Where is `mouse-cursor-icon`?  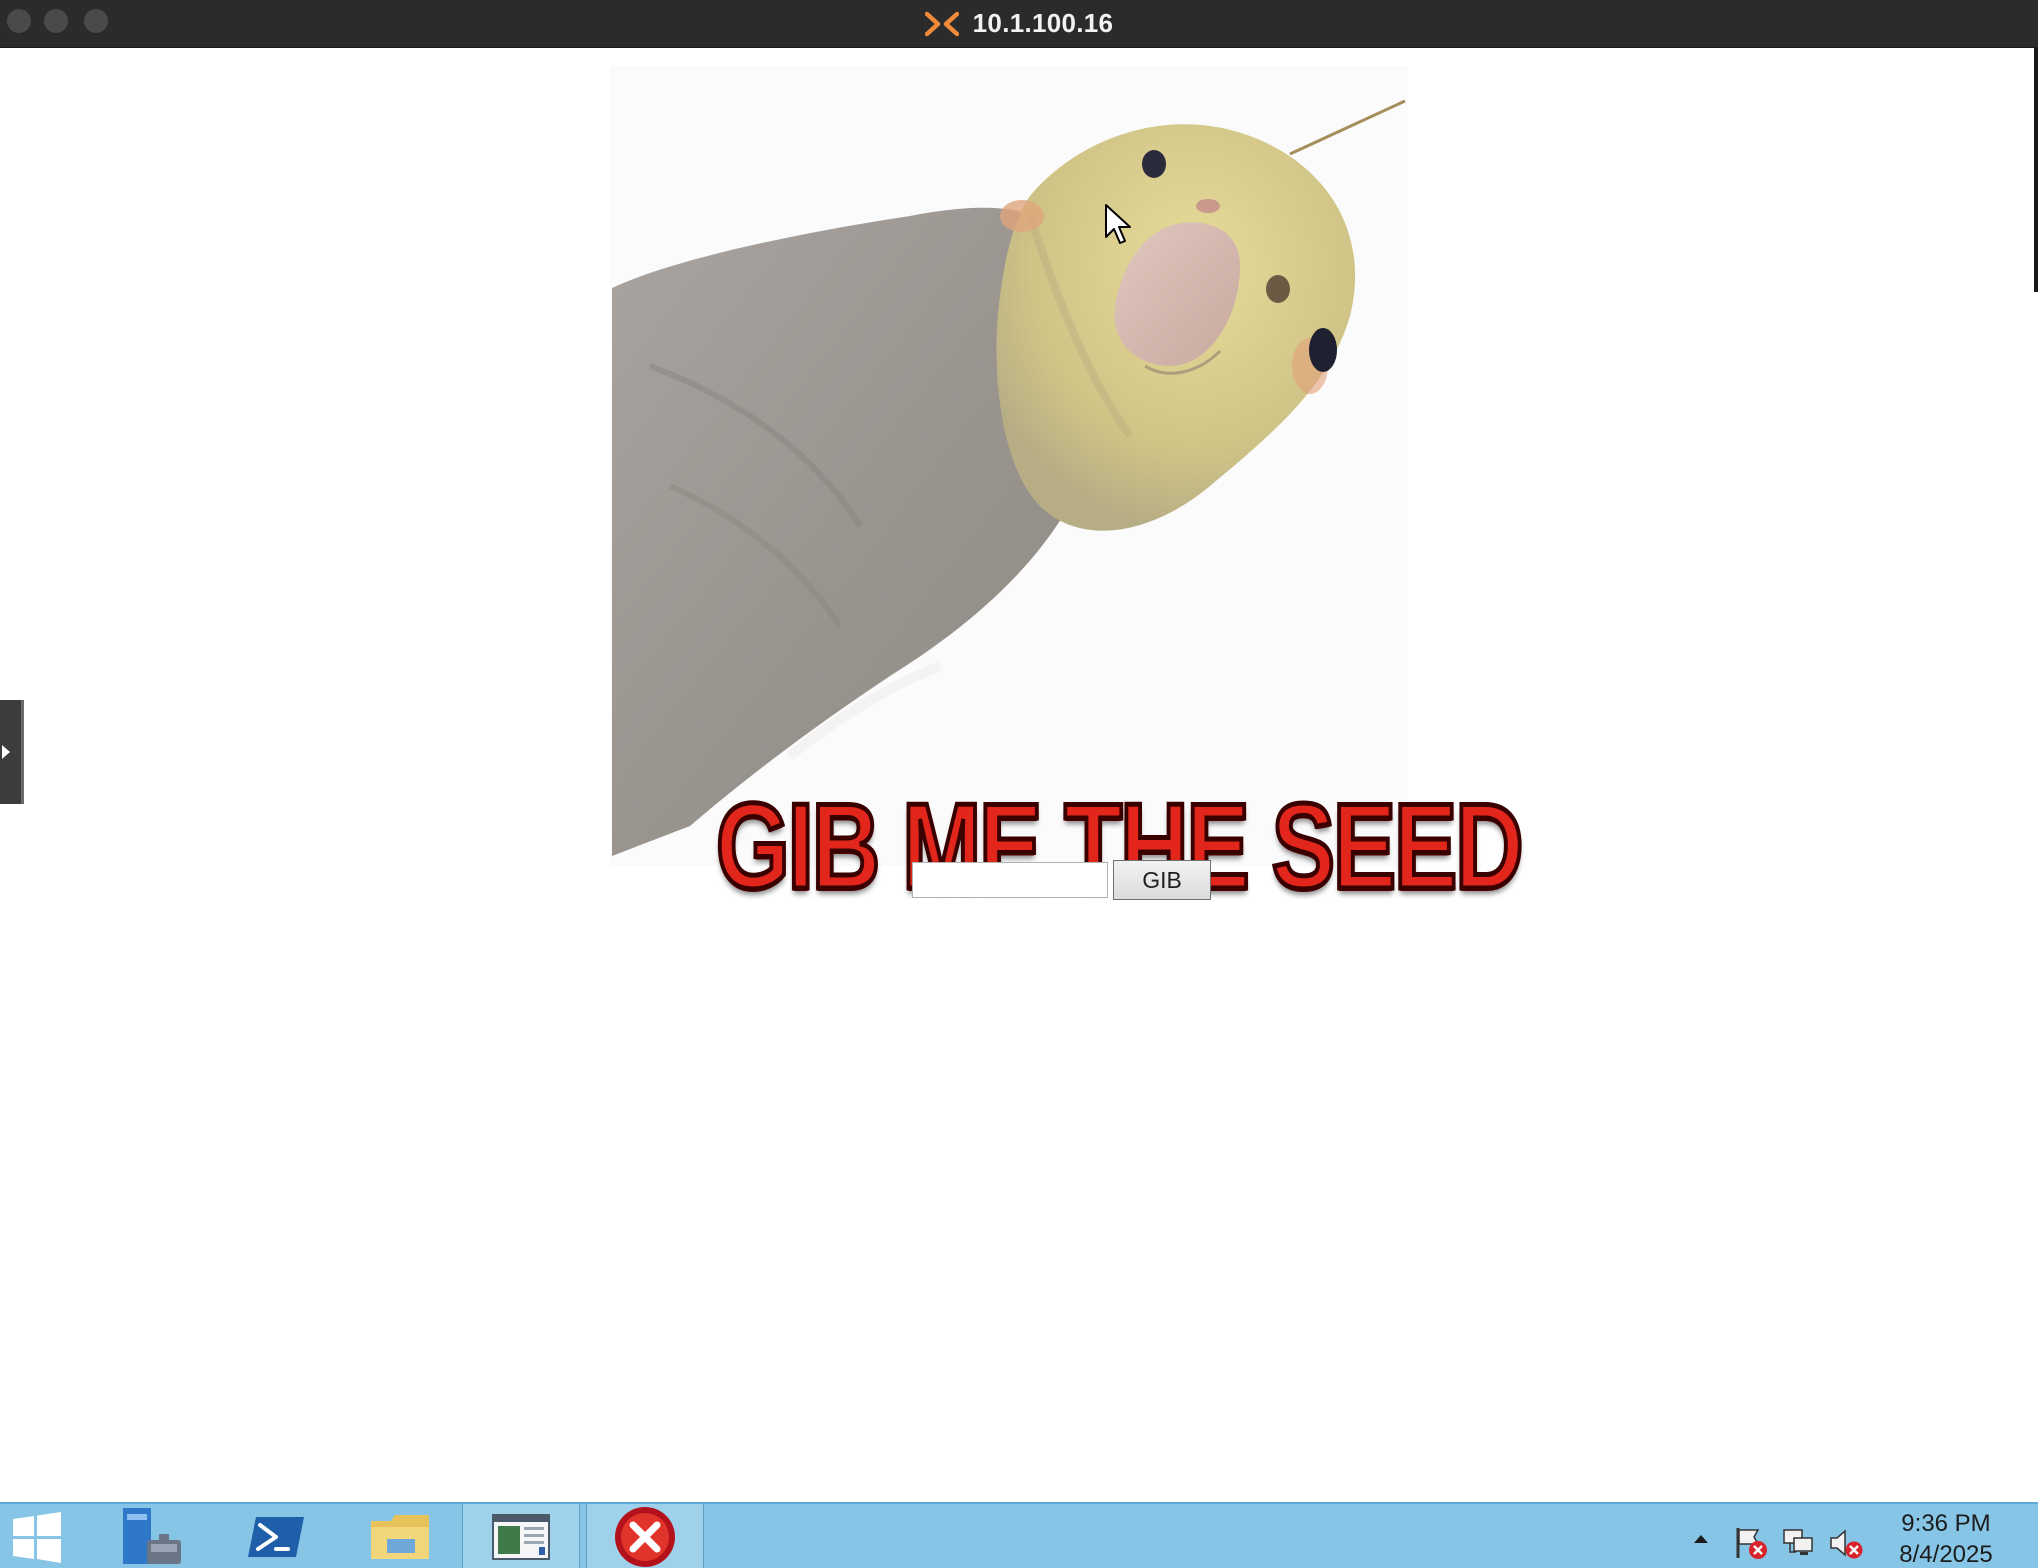
mouse-cursor-icon is located at coordinates (1118, 224).